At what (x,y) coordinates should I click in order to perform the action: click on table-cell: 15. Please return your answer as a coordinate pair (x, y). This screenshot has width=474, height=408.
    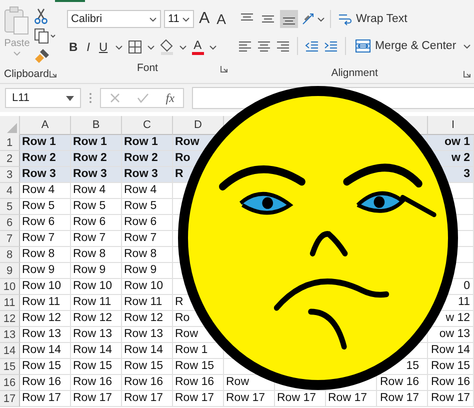
    Looking at the image, I should click on (412, 366).